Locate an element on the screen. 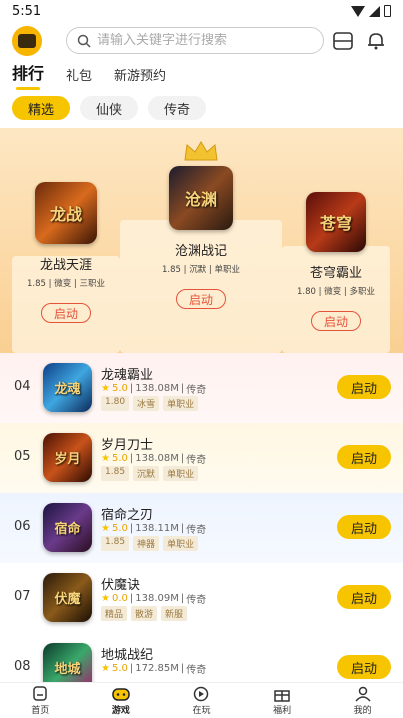  tab-ranking: 排行 is located at coordinates (28, 75).